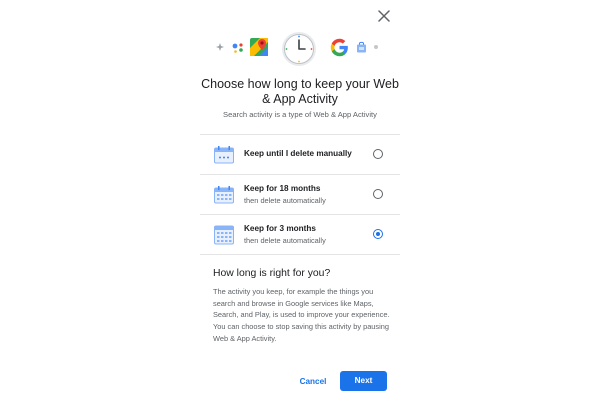 This screenshot has width=600, height=400. Describe the element at coordinates (300, 254) in the screenshot. I see `divider` at that location.